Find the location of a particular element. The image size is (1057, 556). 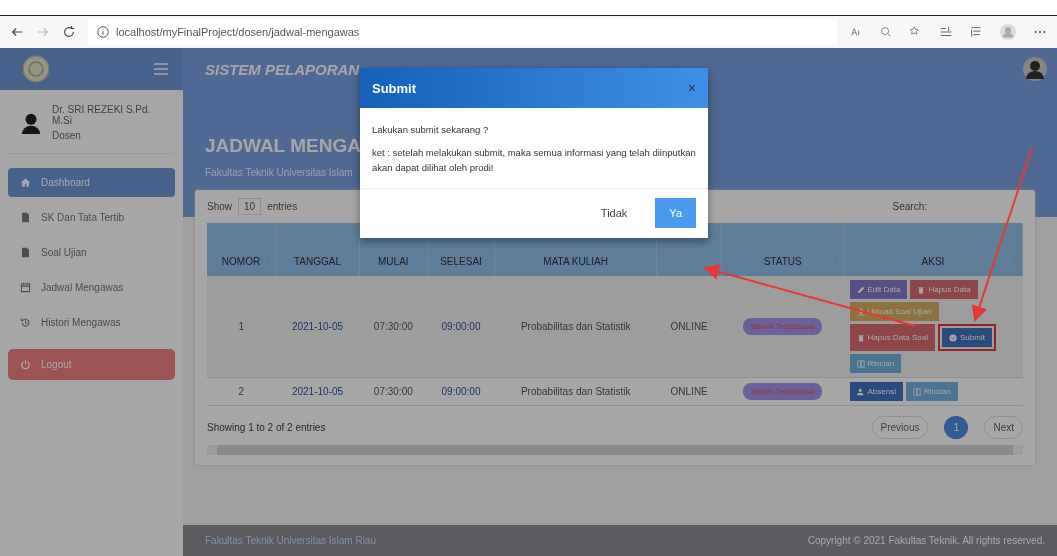

upload-icon is located at coordinates (860, 311).